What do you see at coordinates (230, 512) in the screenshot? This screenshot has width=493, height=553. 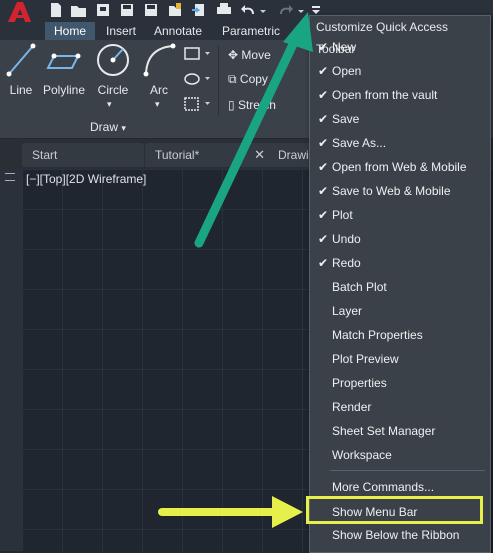 I see `yellow-arrow` at bounding box center [230, 512].